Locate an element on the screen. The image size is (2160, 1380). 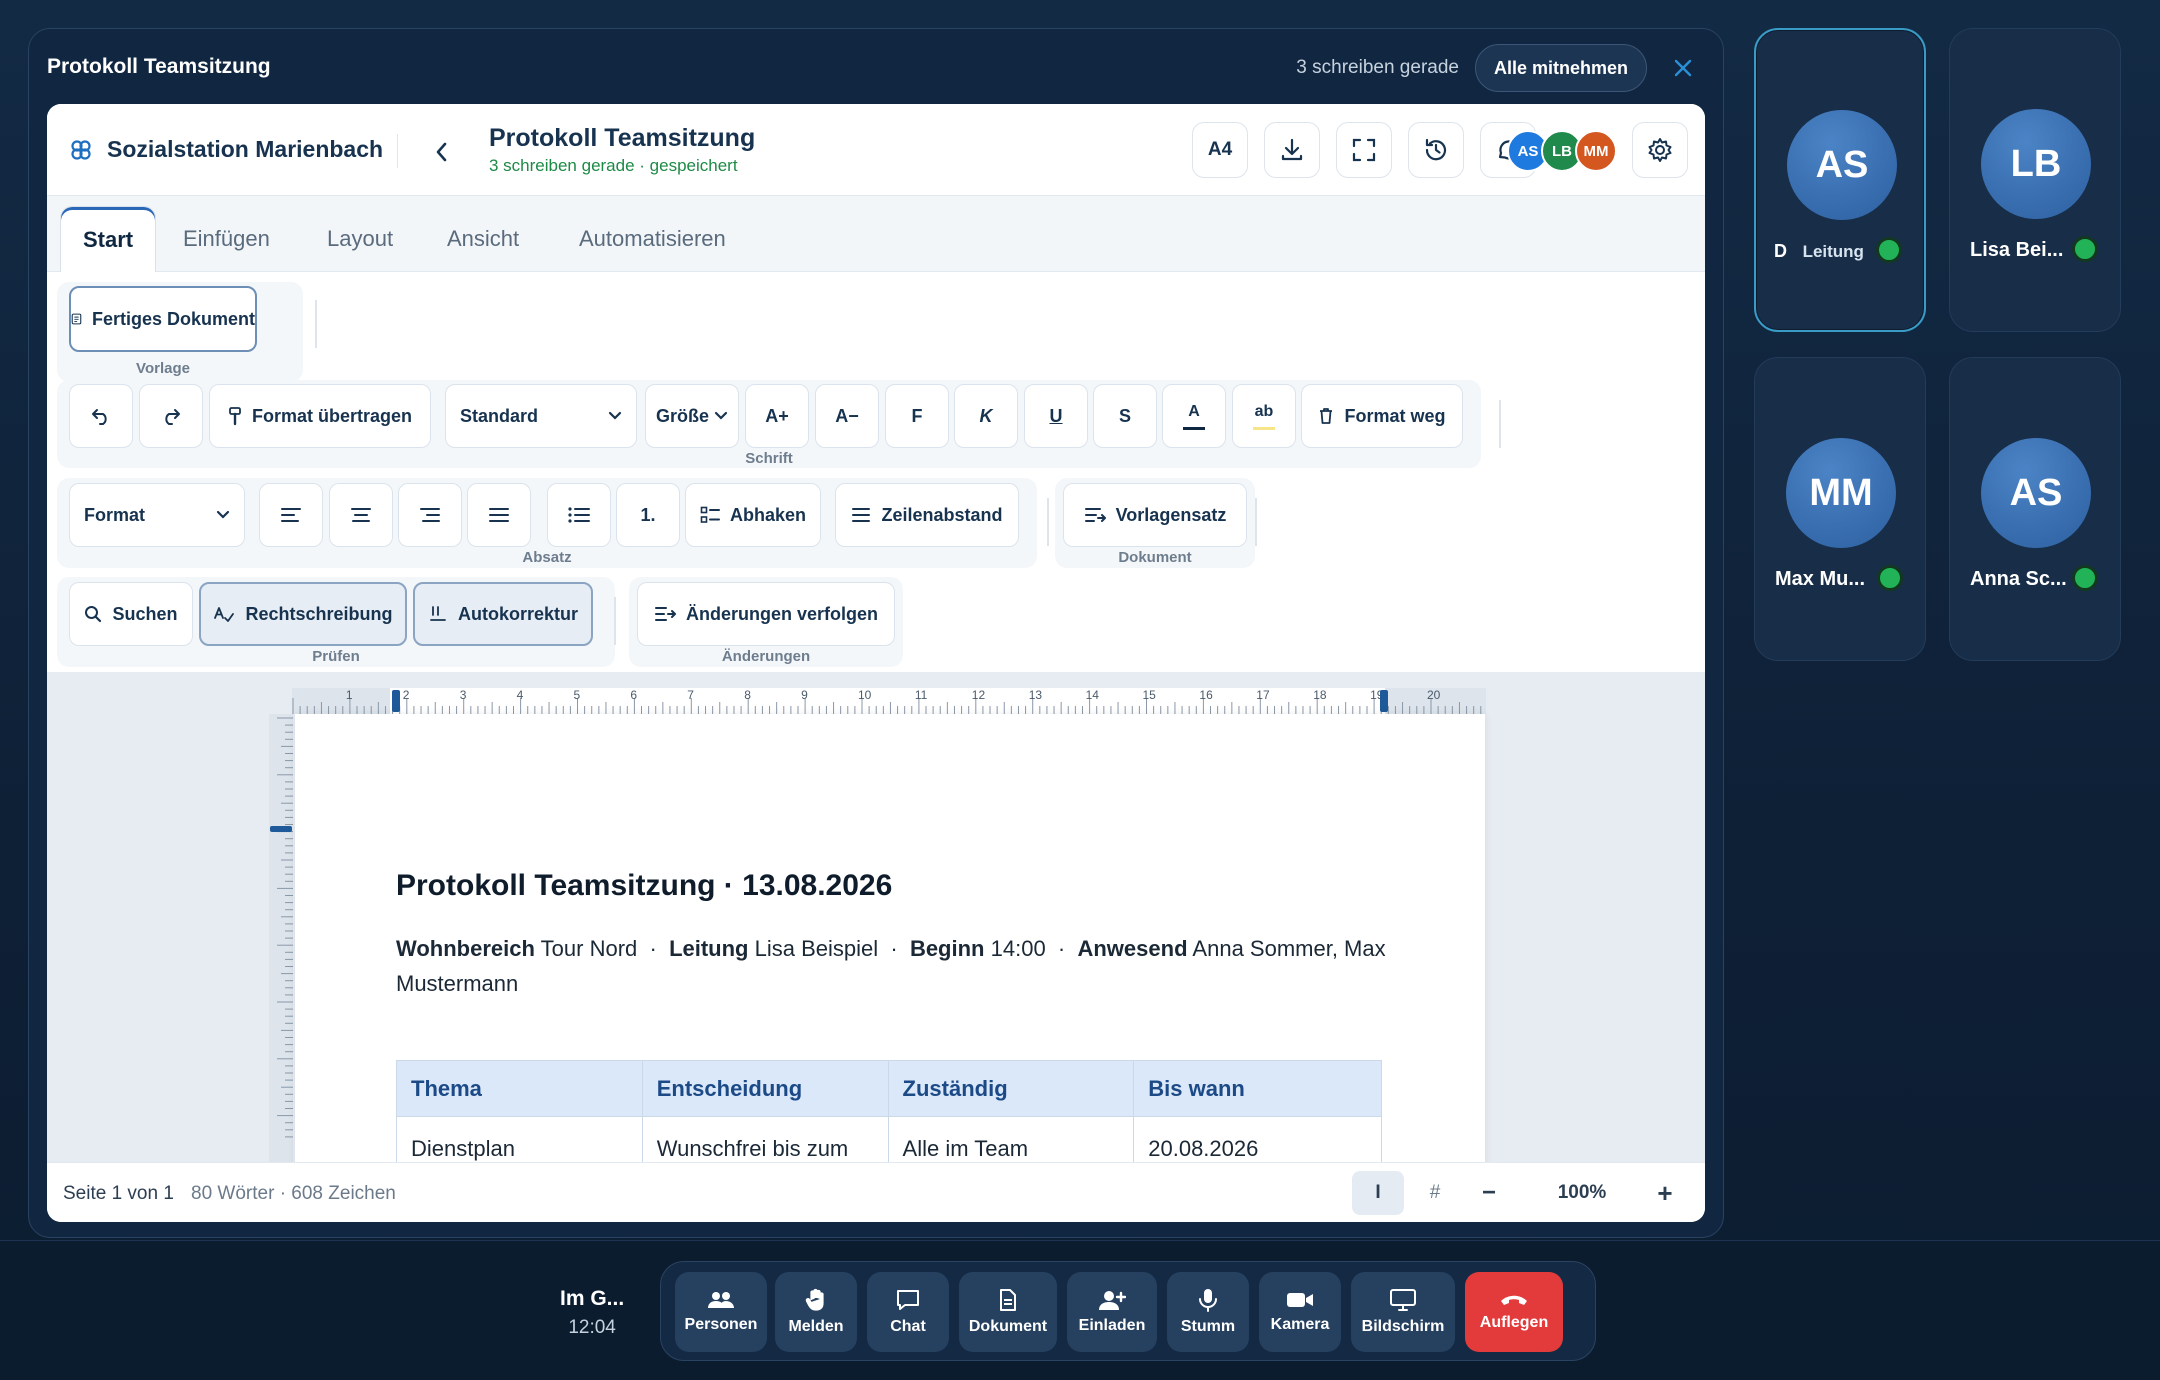
table-cell: Alle im Team is located at coordinates (1011, 1139).